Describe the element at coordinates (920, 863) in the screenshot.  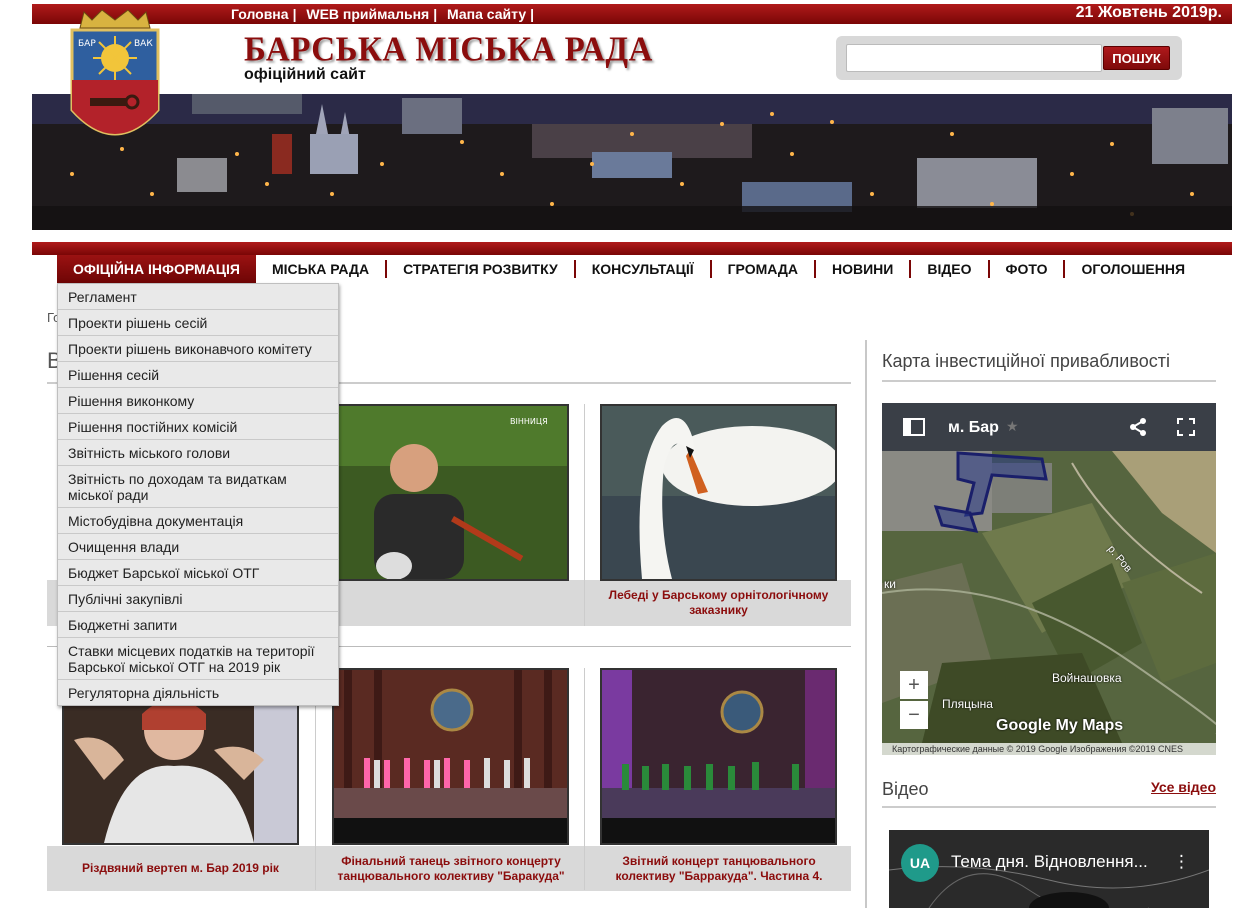
I see `channel-logo: UA` at that location.